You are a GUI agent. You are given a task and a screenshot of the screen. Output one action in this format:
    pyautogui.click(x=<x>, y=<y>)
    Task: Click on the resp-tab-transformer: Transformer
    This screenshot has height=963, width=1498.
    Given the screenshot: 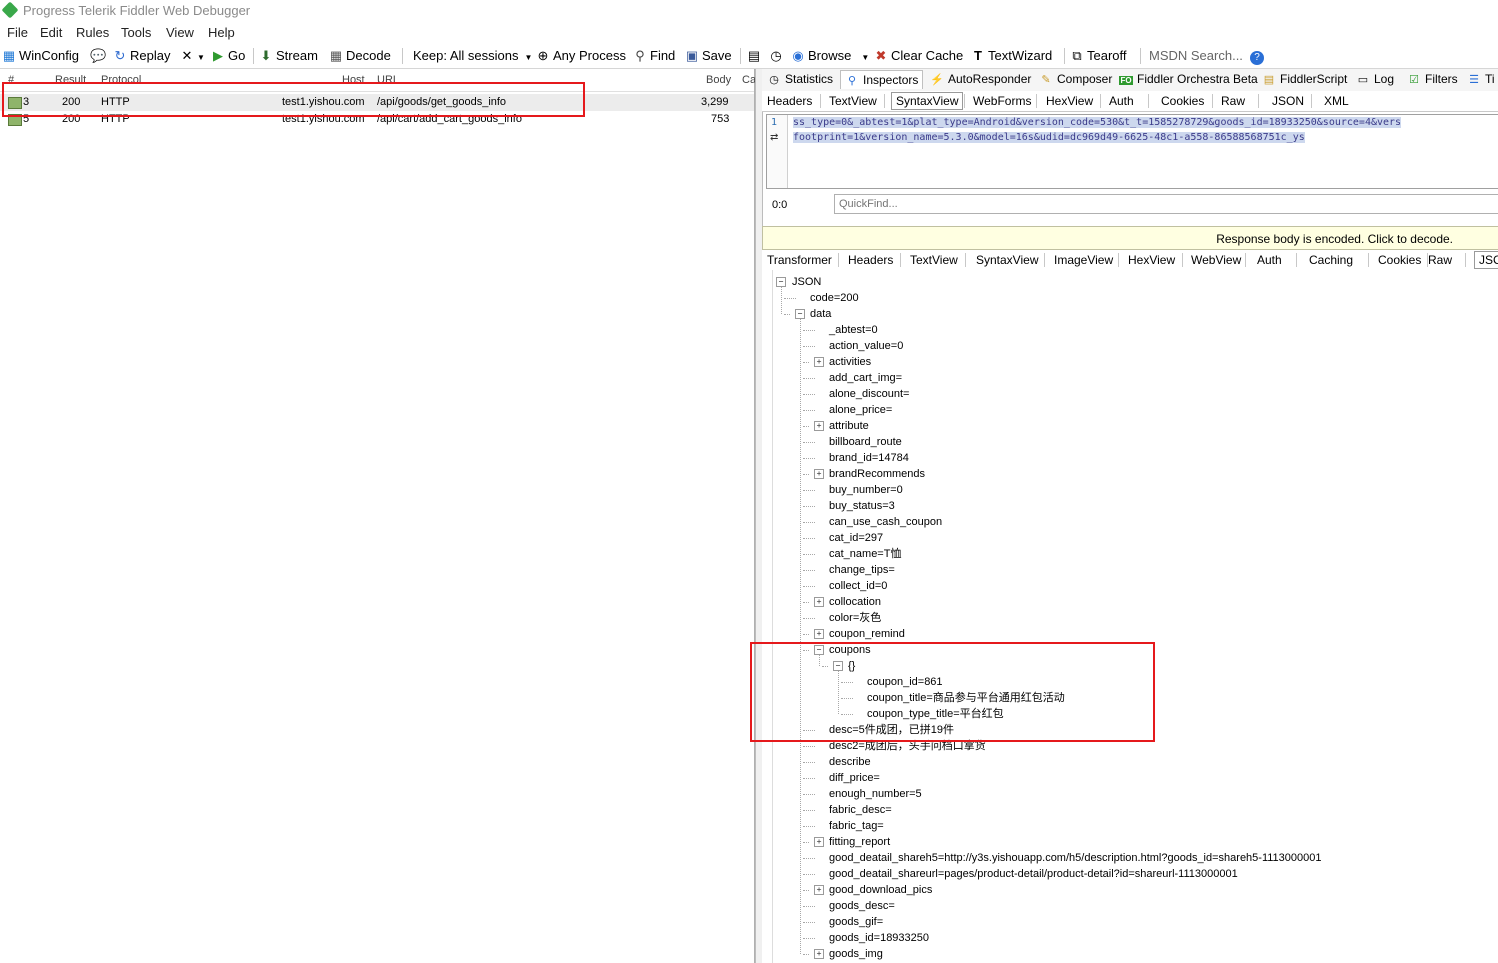 What is the action you would take?
    pyautogui.click(x=799, y=260)
    